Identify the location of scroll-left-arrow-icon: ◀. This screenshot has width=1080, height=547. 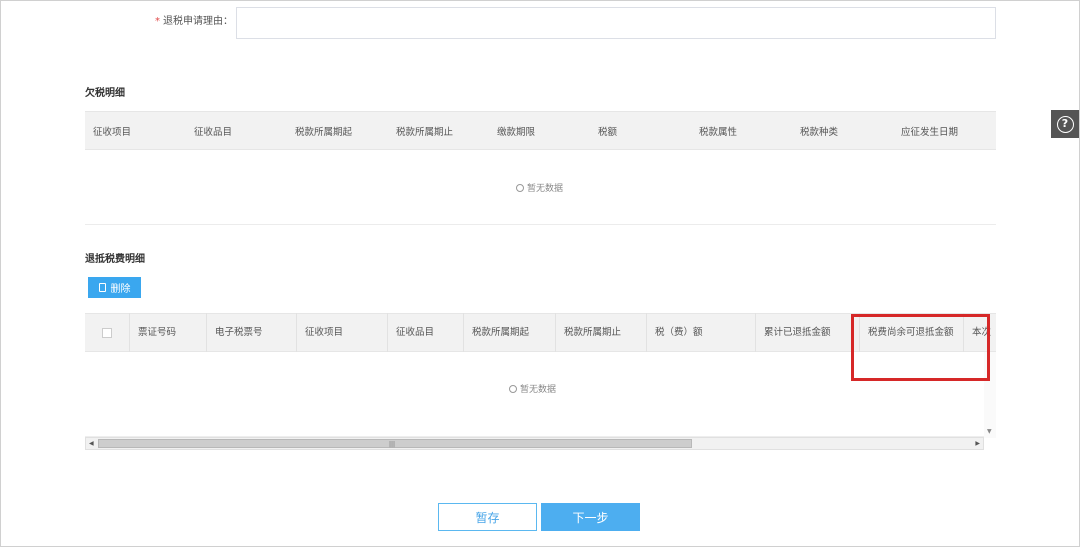
(91, 443).